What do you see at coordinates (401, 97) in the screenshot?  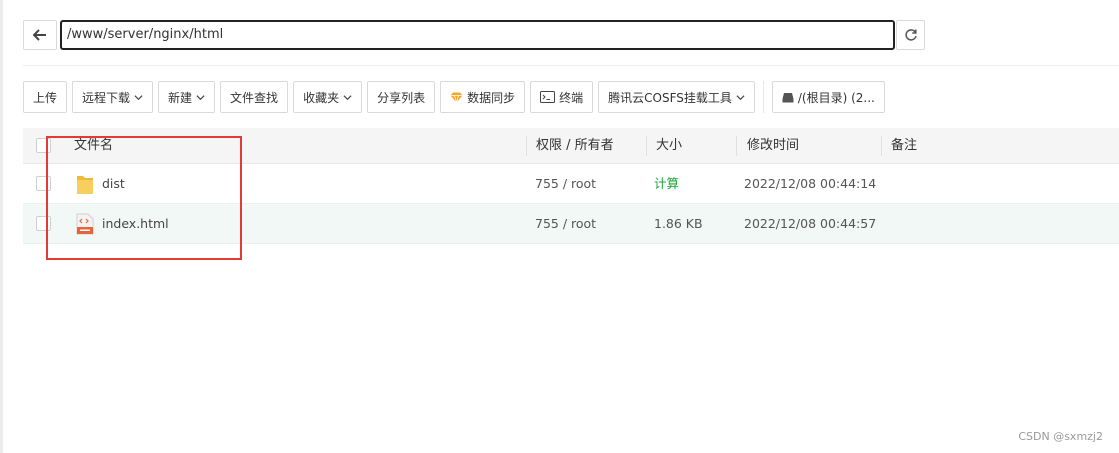 I see `share-list-button: 分享列表` at bounding box center [401, 97].